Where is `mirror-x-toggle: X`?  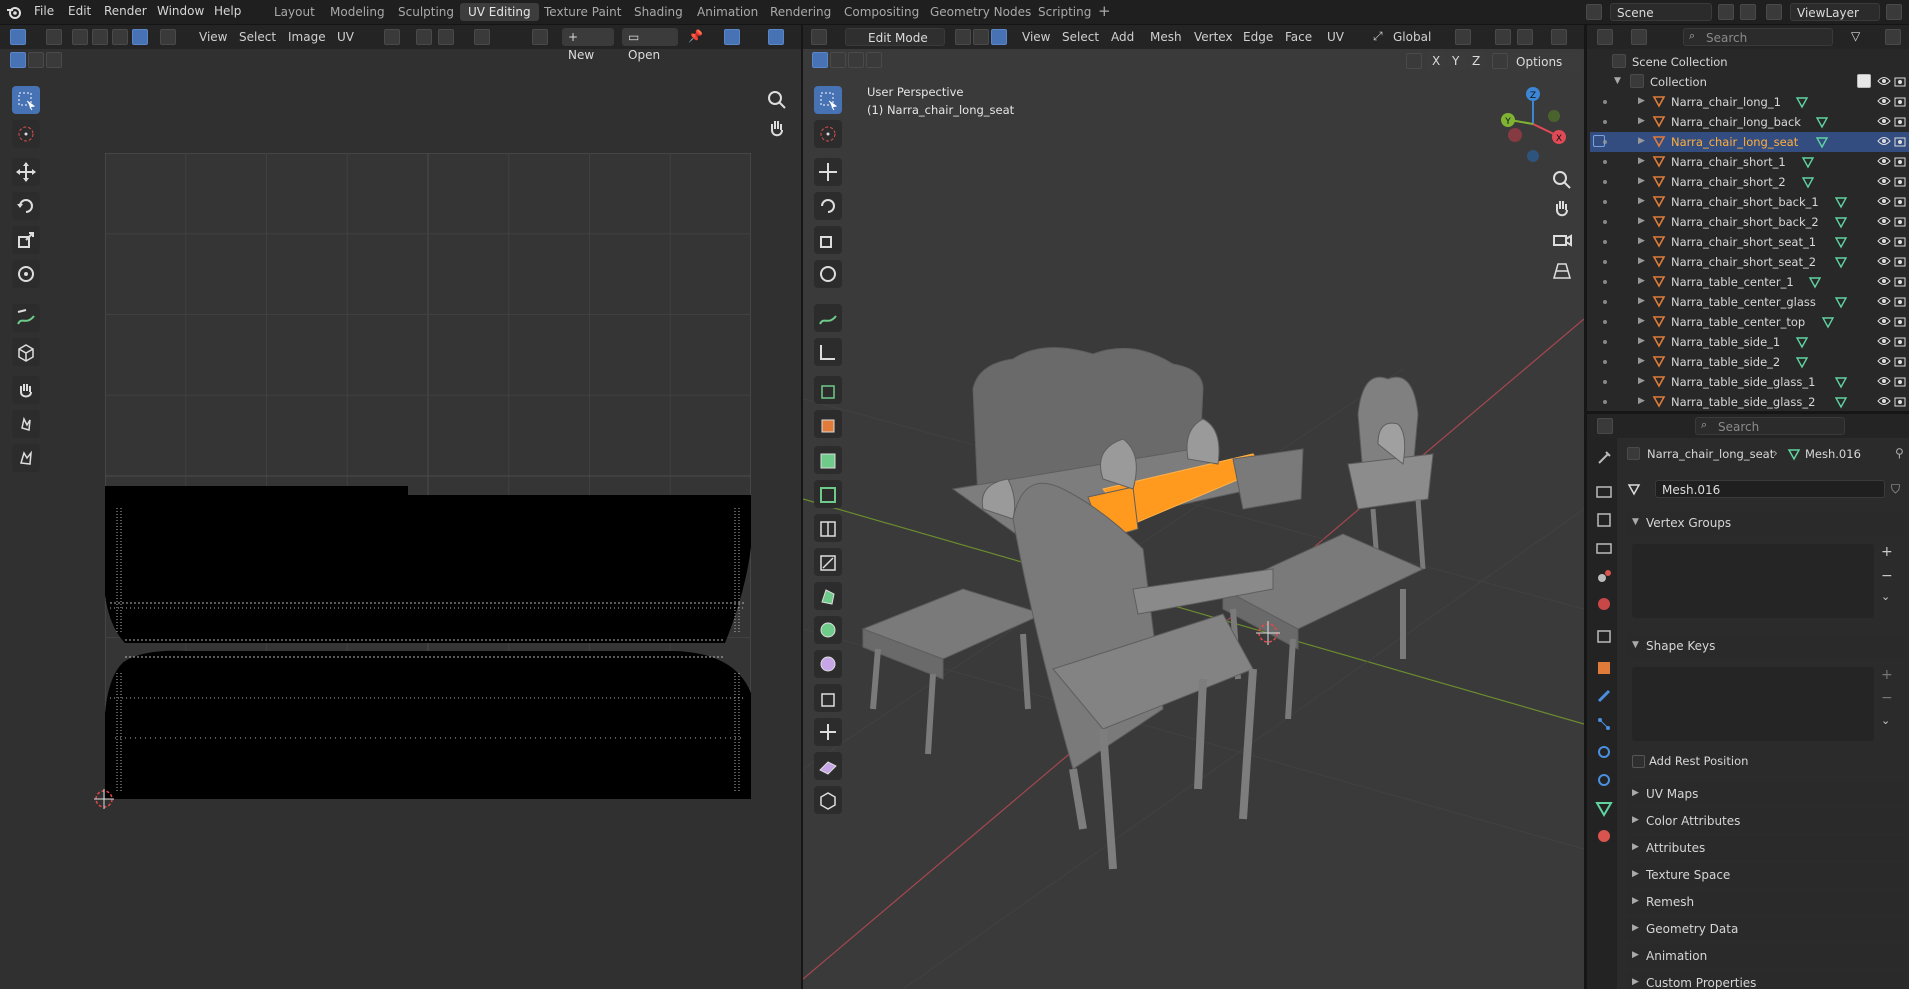 mirror-x-toggle: X is located at coordinates (1437, 61).